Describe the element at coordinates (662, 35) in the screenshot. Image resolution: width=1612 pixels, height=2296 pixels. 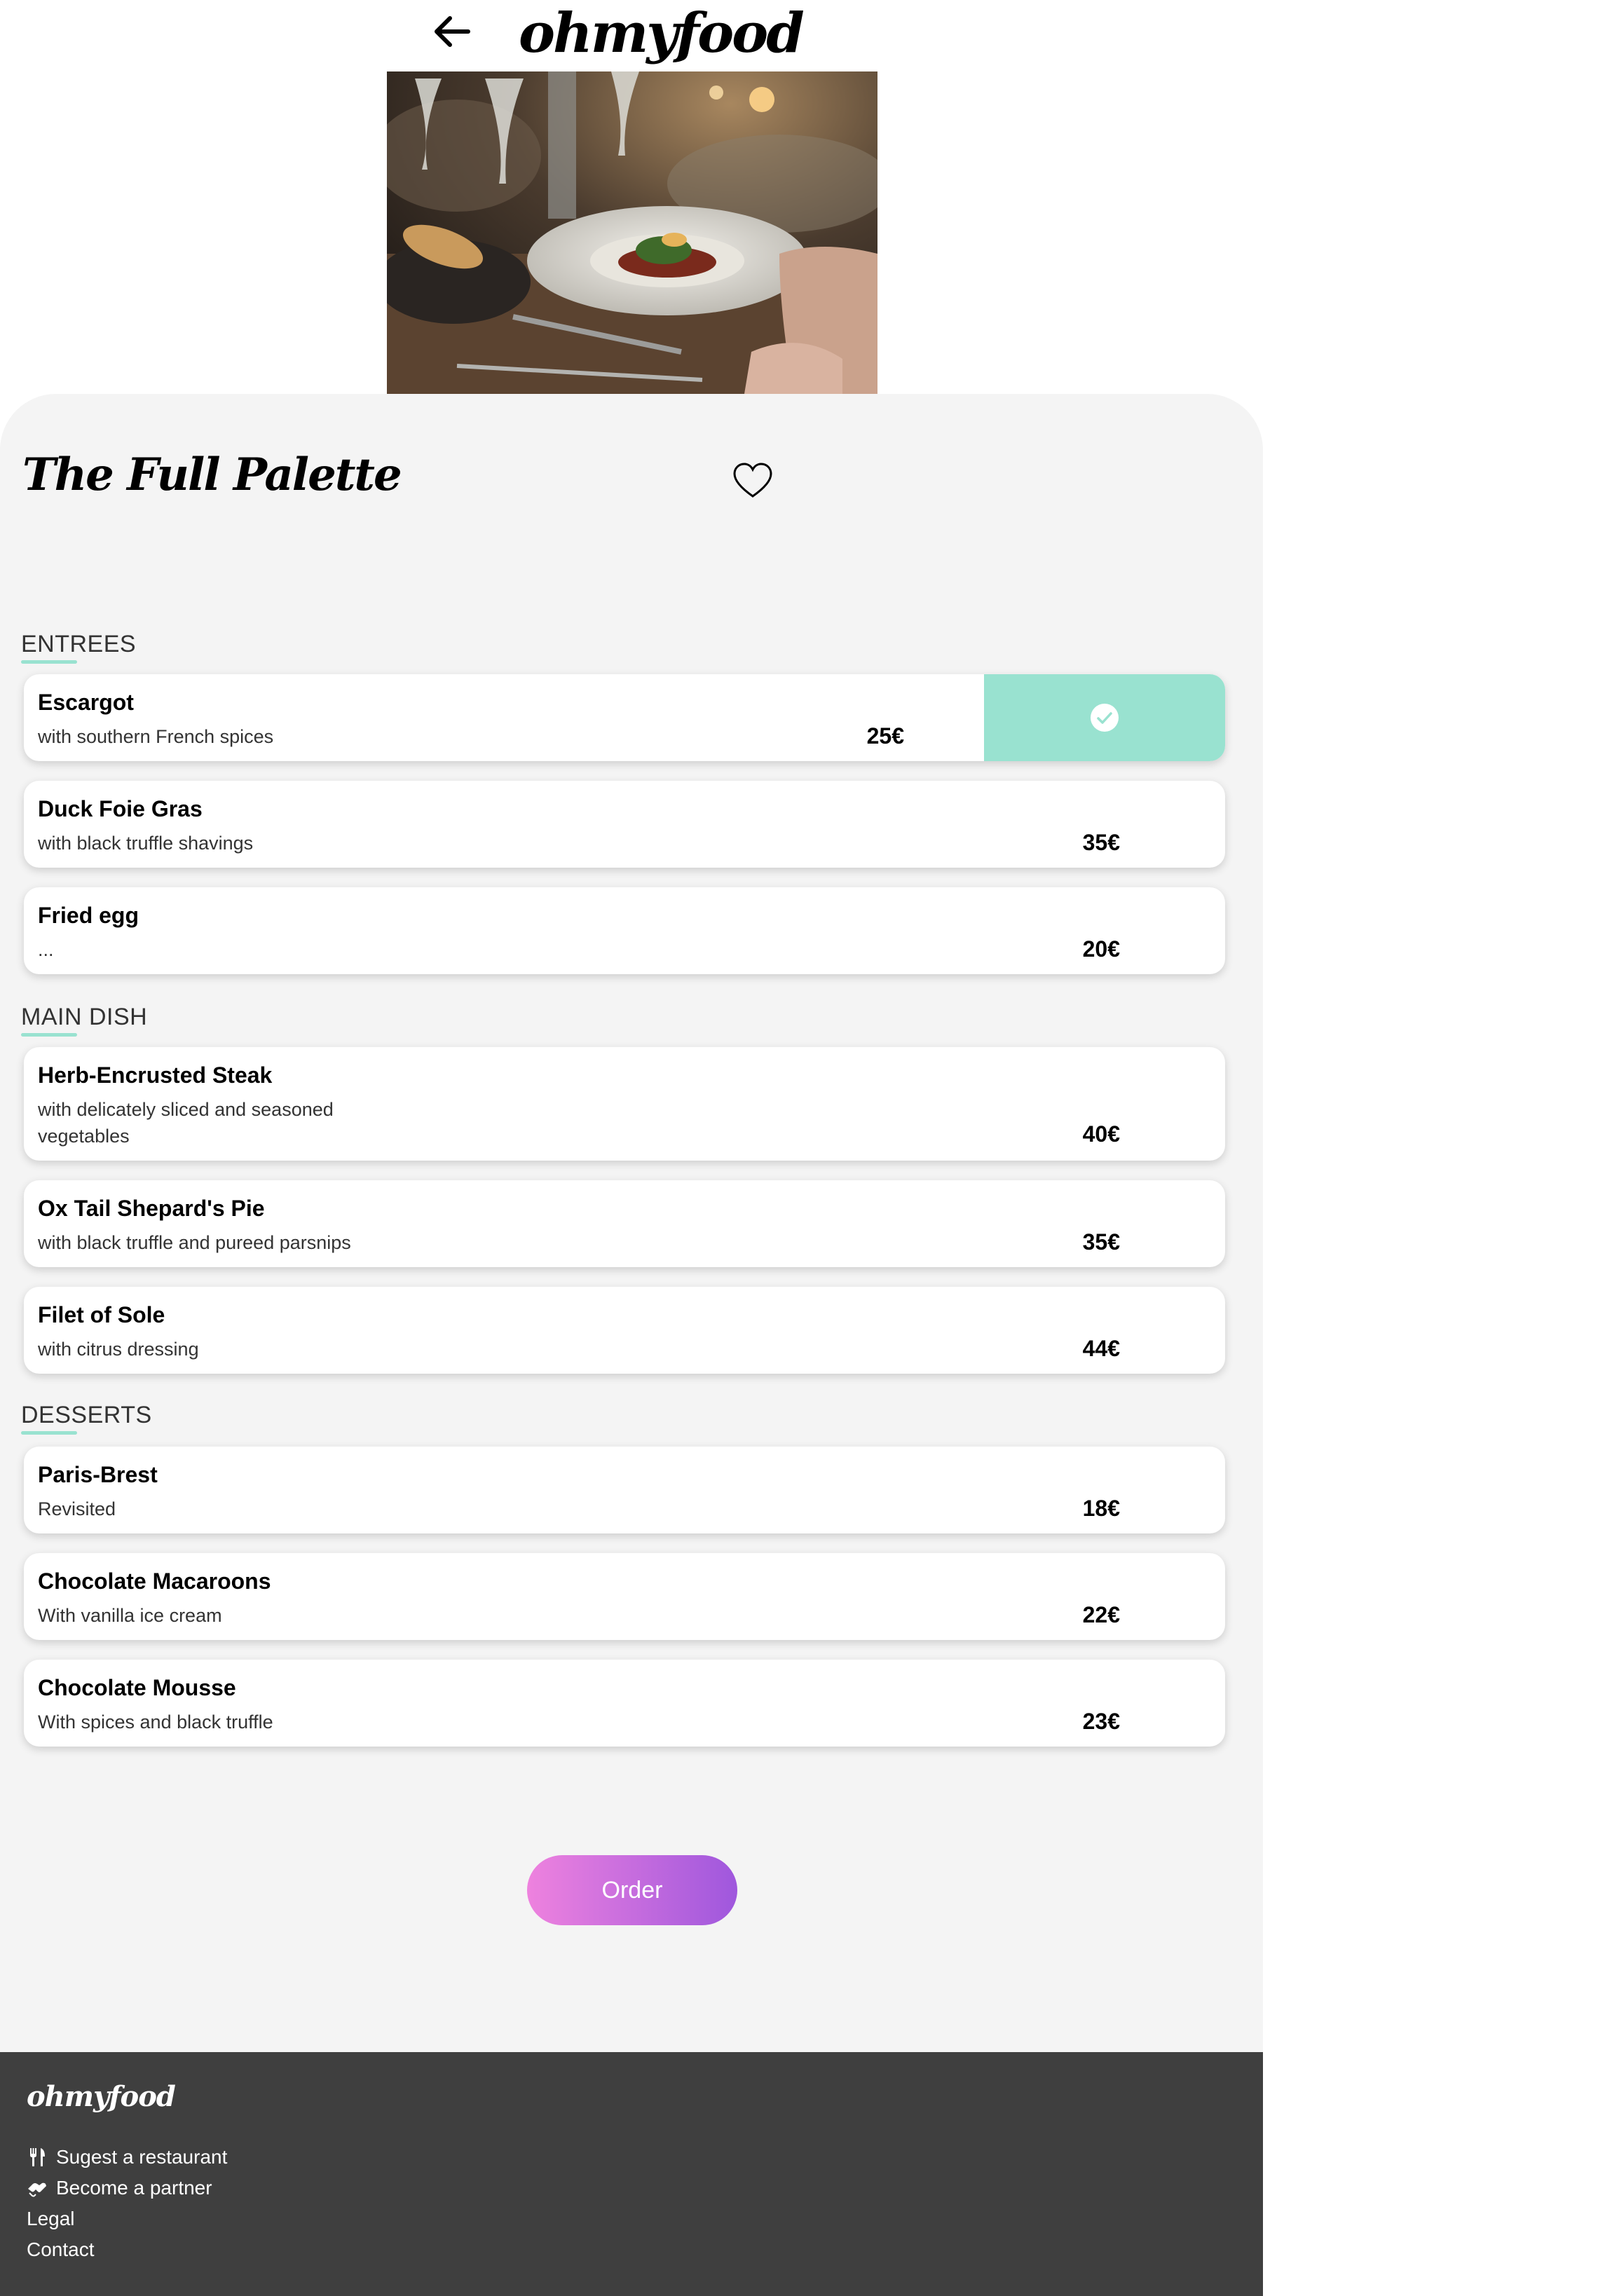
I see `app-logo: ohmyfood` at that location.